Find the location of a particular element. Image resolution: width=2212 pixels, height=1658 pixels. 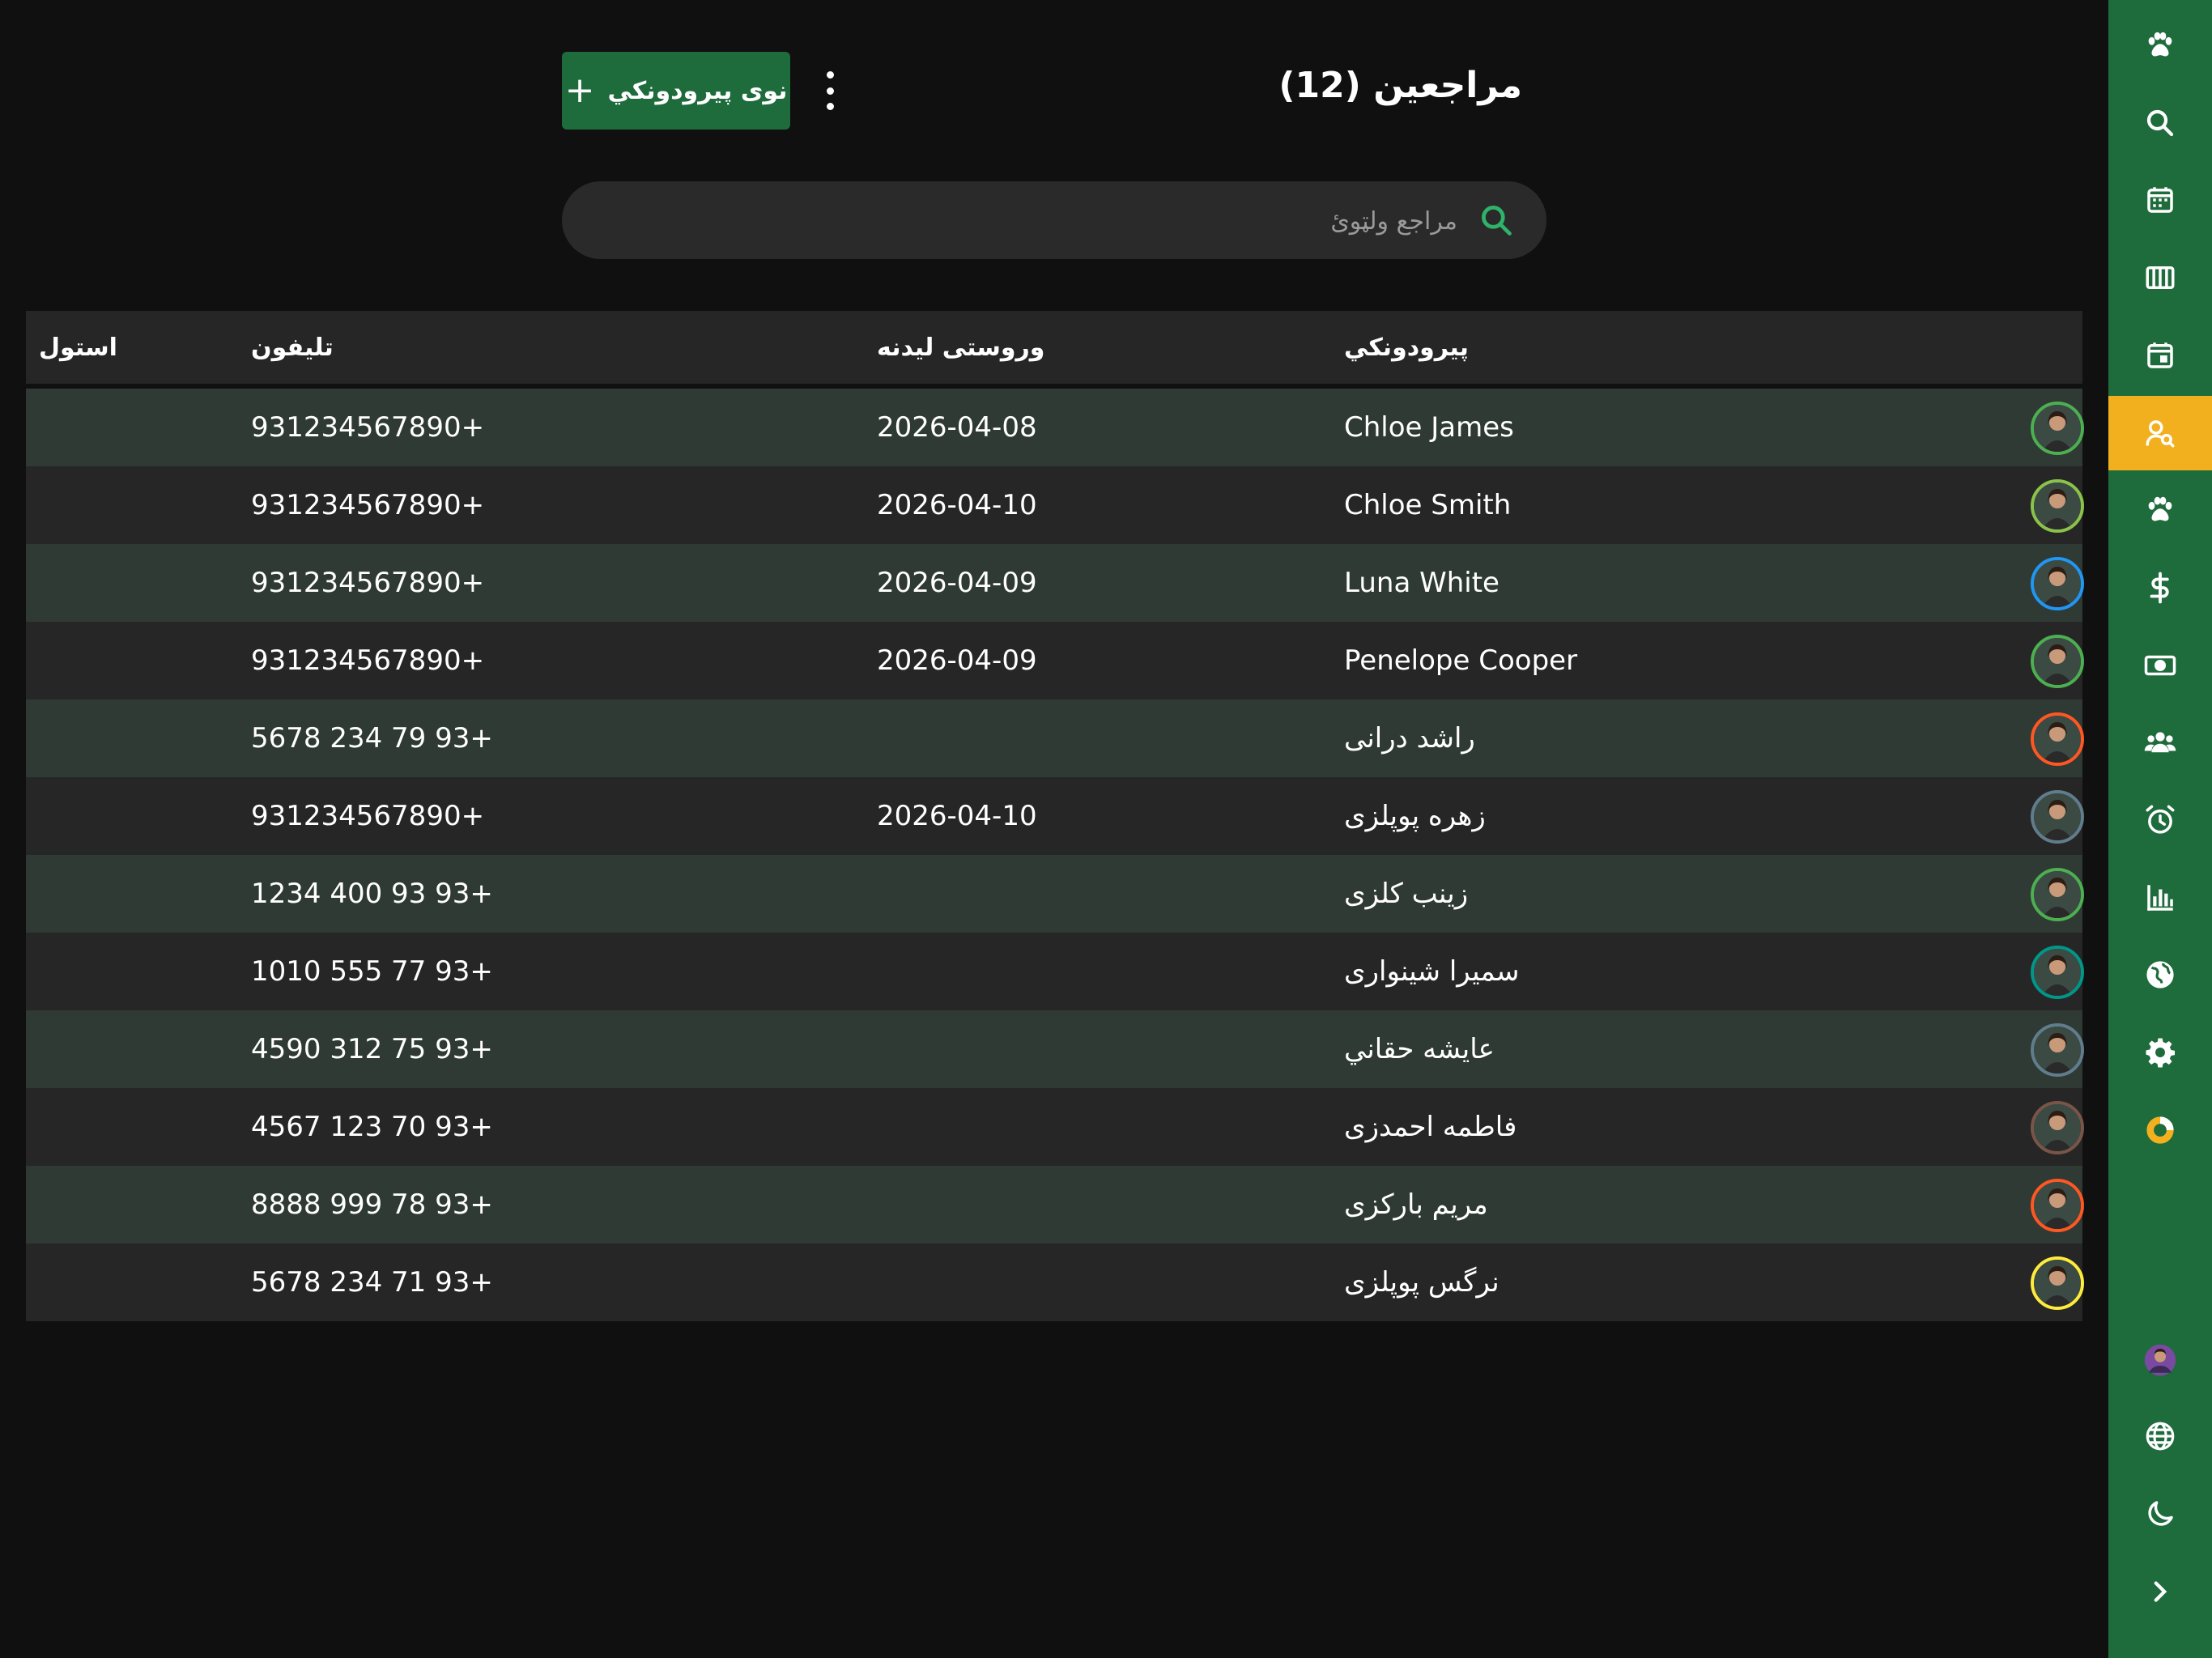

phone-cell: 5678 234 71 93+ is located at coordinates (372, 1282).